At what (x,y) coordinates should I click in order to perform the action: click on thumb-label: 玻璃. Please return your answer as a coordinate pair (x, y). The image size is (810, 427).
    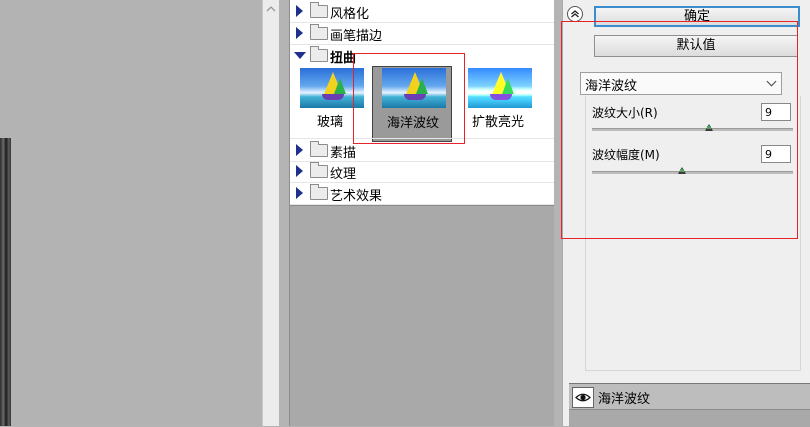
    Looking at the image, I should click on (329, 122).